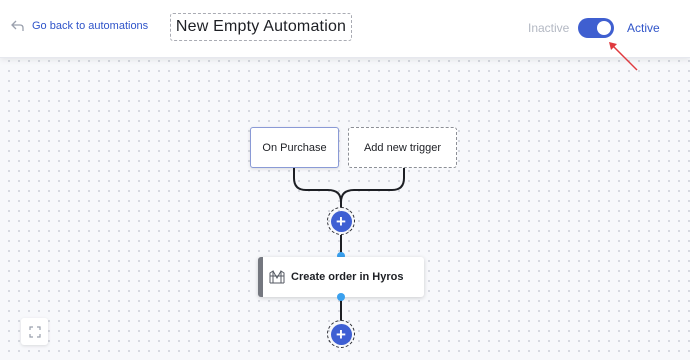 Image resolution: width=690 pixels, height=360 pixels. Describe the element at coordinates (596, 28) in the screenshot. I see `active-toggle` at that location.